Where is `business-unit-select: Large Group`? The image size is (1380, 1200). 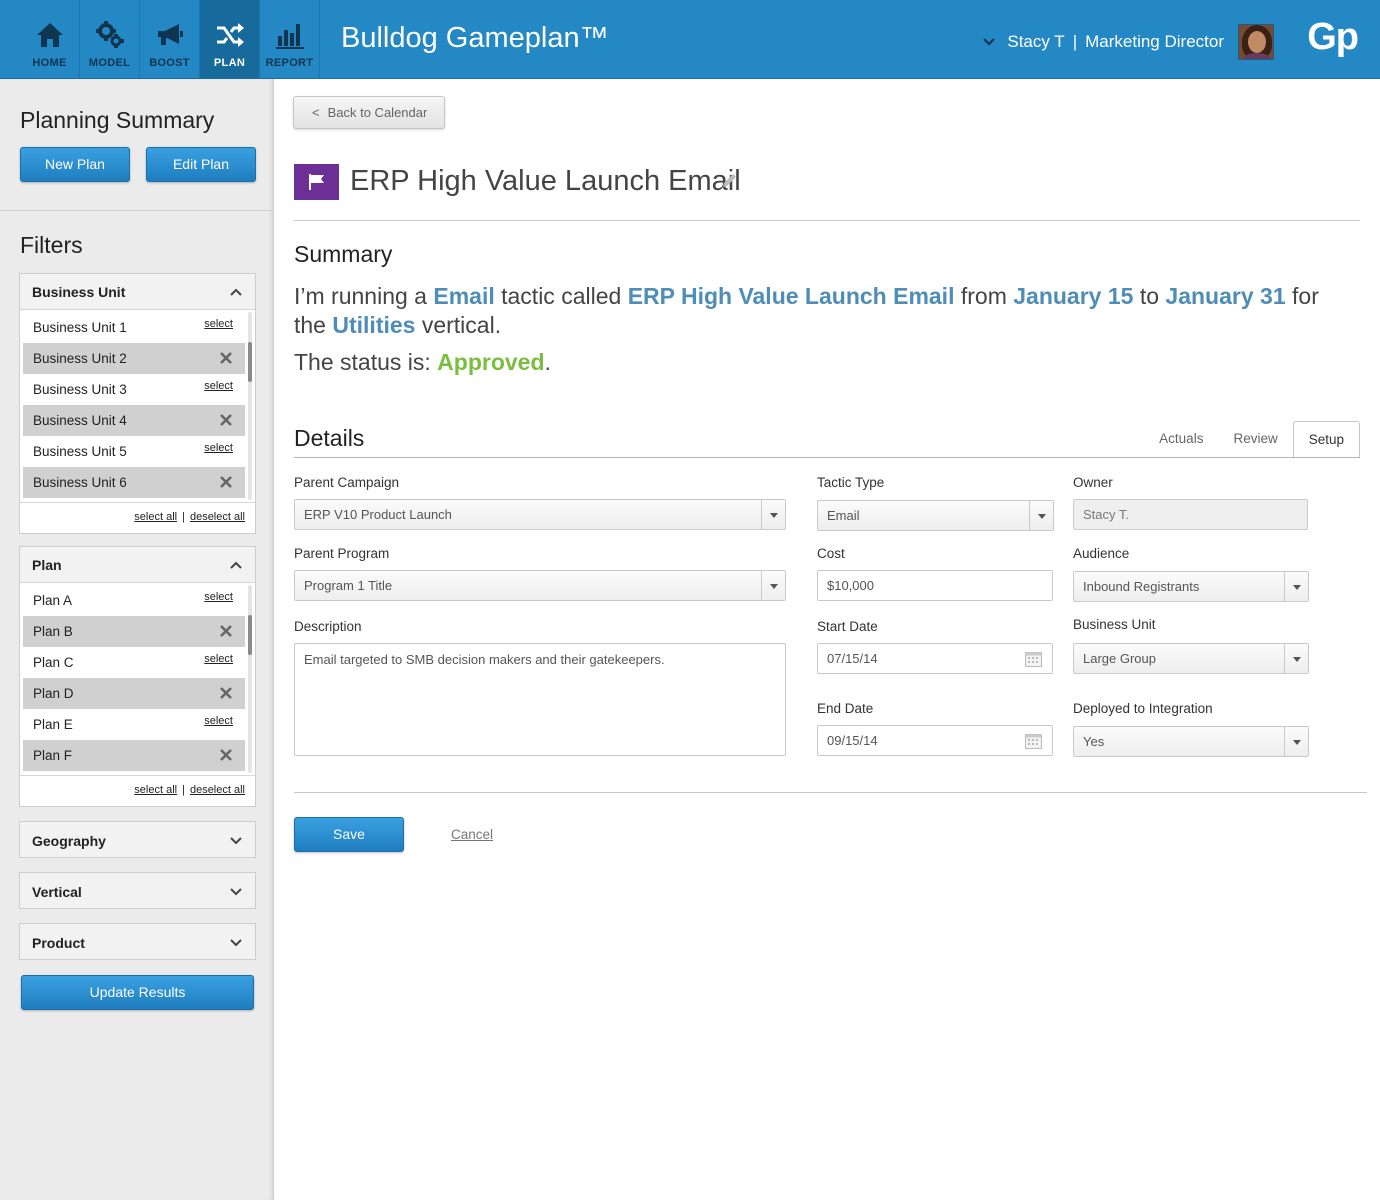
business-unit-select: Large Group is located at coordinates (1191, 658).